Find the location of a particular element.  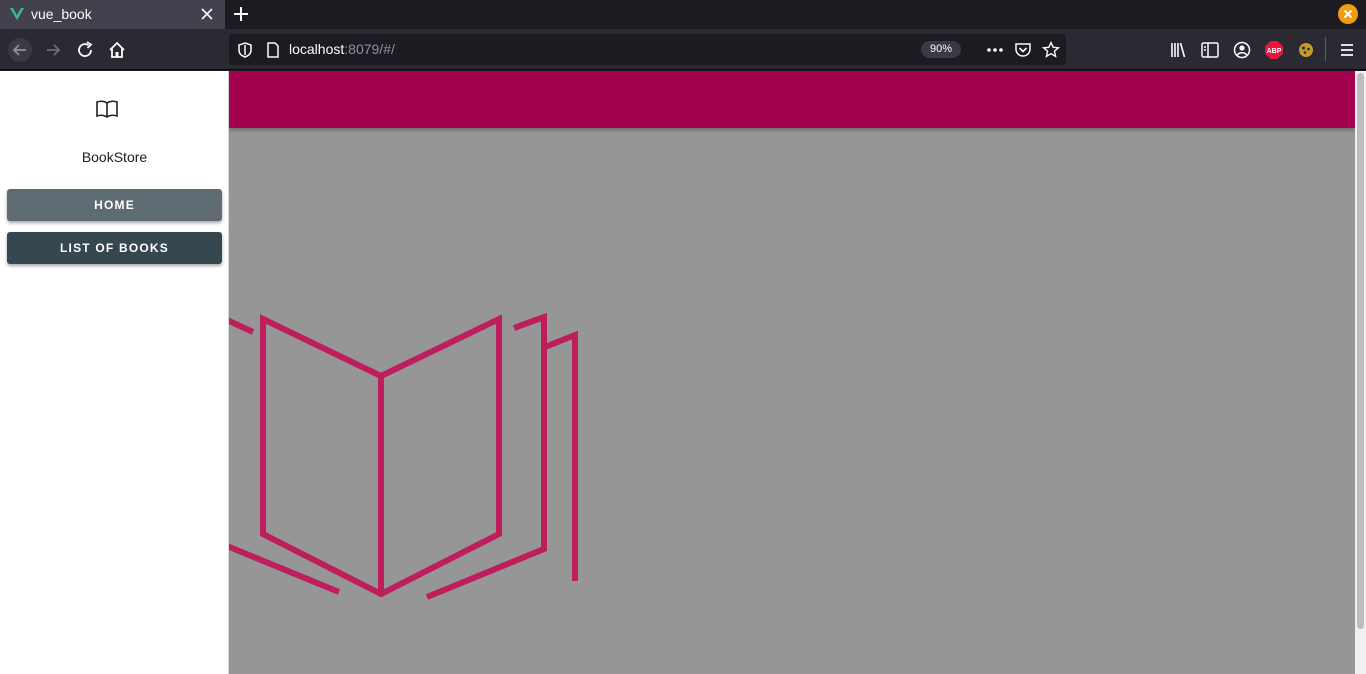

app-bar is located at coordinates (792, 99).